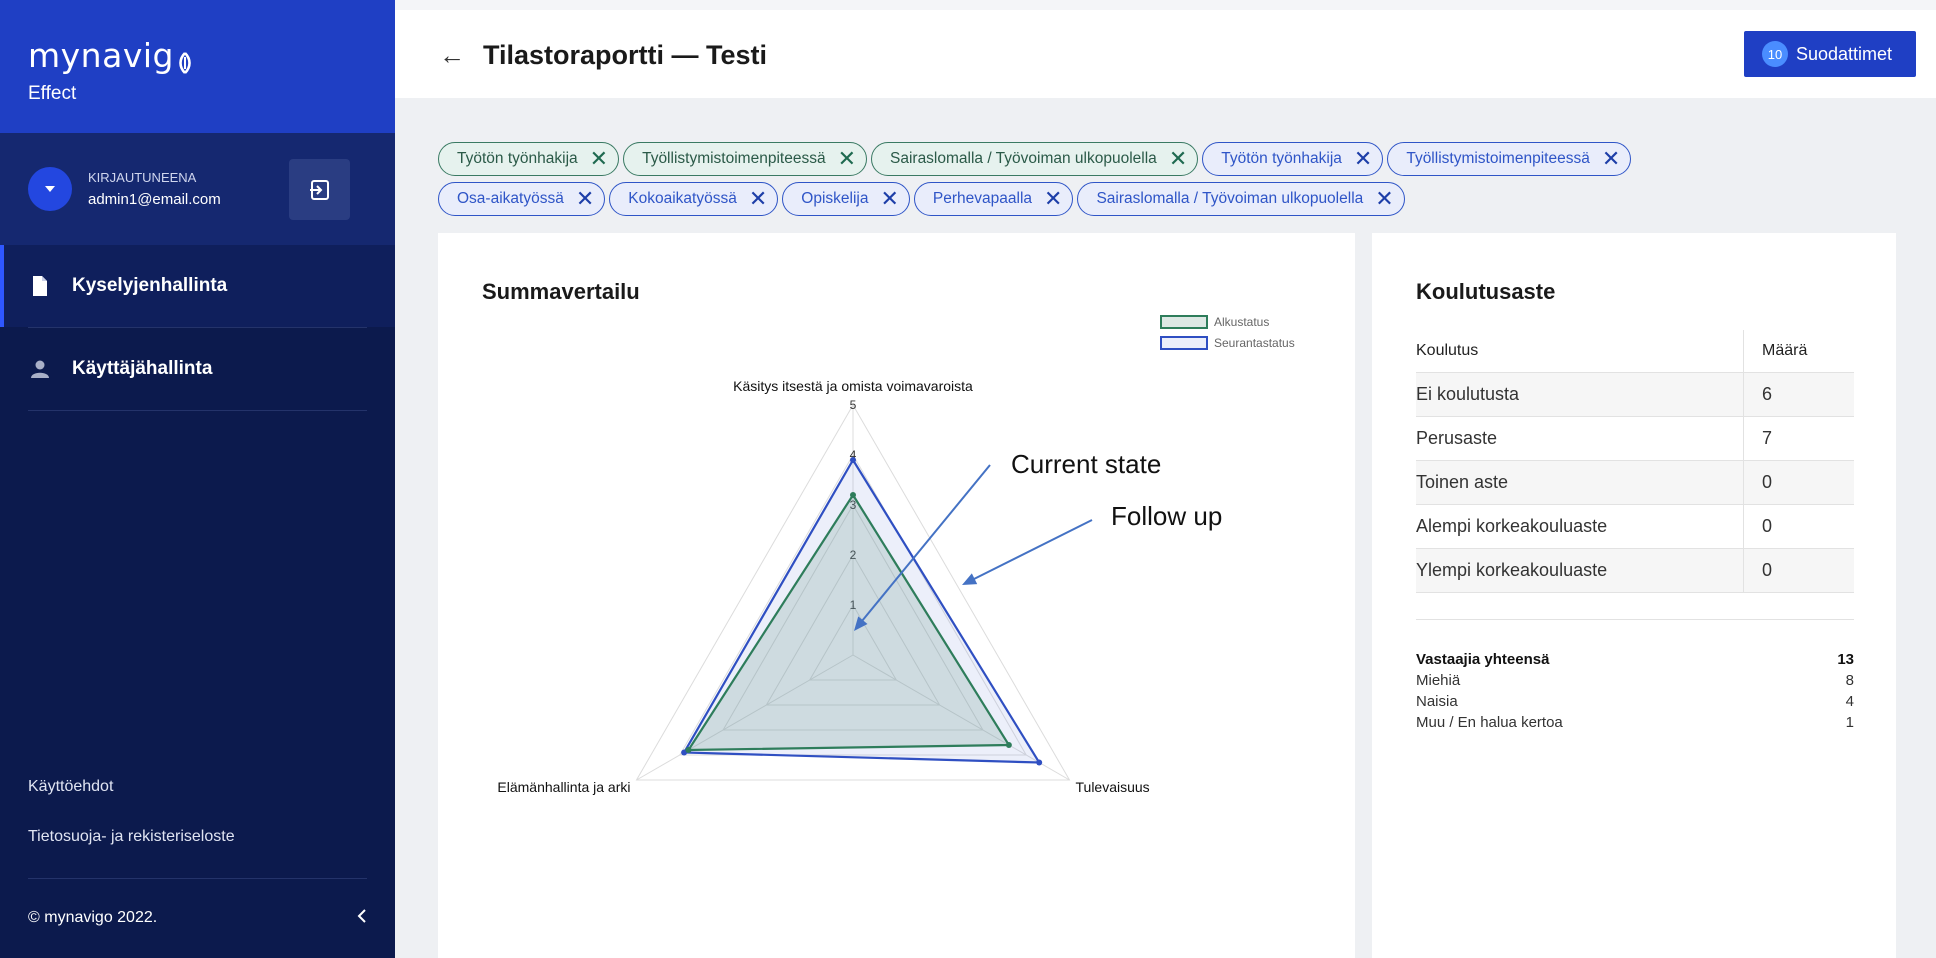 The width and height of the screenshot is (1936, 958). What do you see at coordinates (452, 55) in the screenshot?
I see `back-button: ←` at bounding box center [452, 55].